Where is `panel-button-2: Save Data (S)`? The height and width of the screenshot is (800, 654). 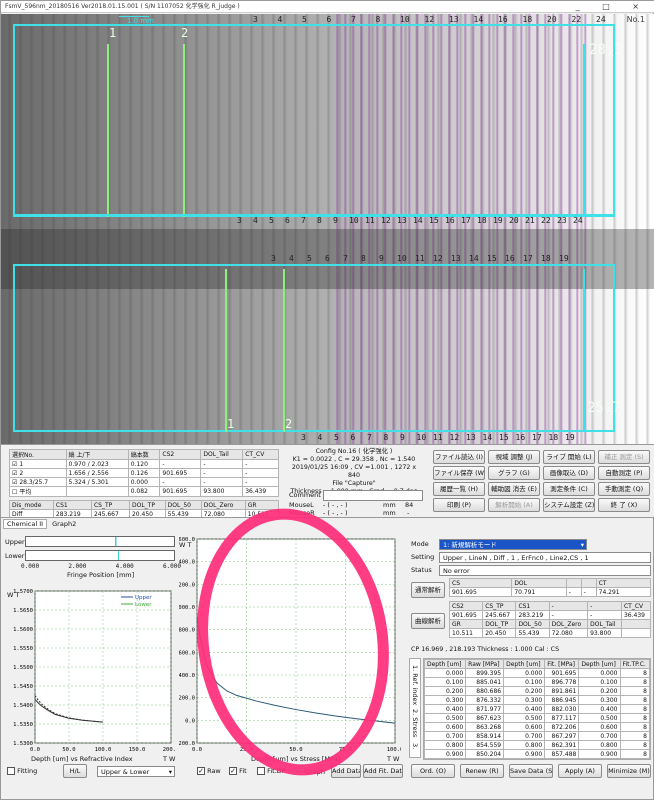
panel-button-2: Save Data (S) is located at coordinates (531, 771).